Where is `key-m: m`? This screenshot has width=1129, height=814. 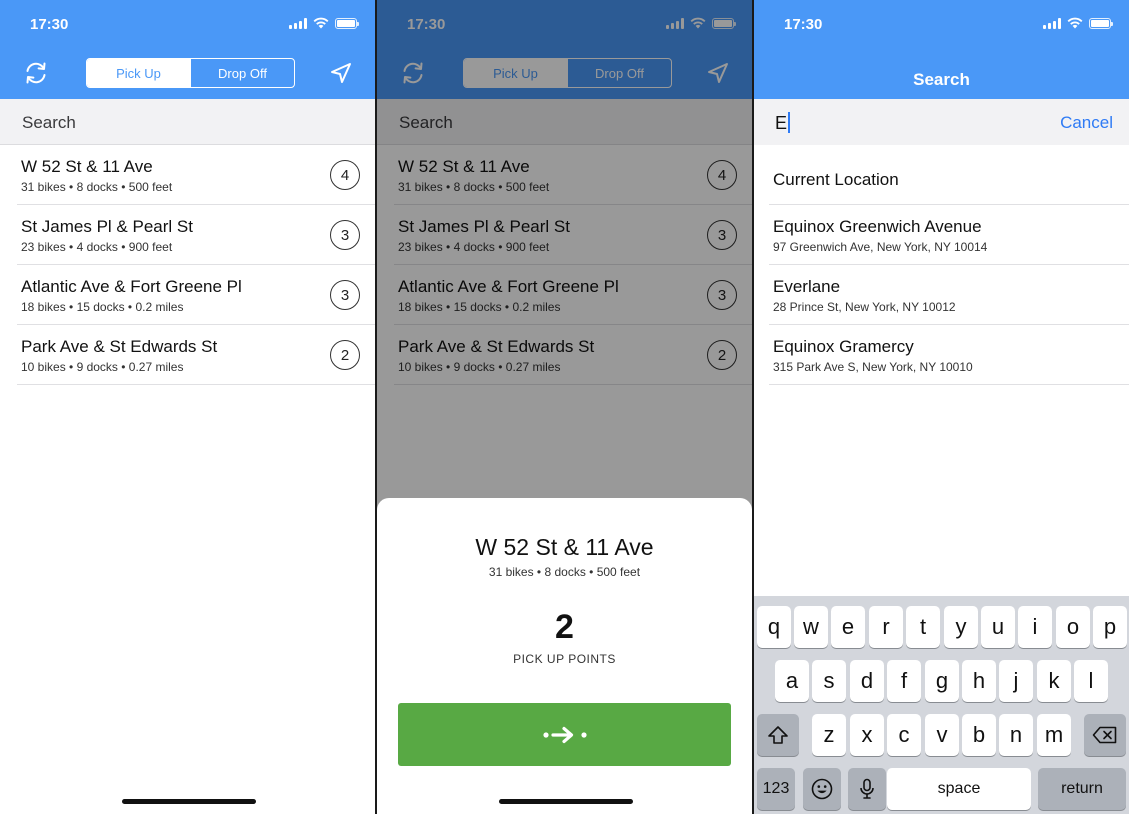
key-m: m is located at coordinates (1054, 735).